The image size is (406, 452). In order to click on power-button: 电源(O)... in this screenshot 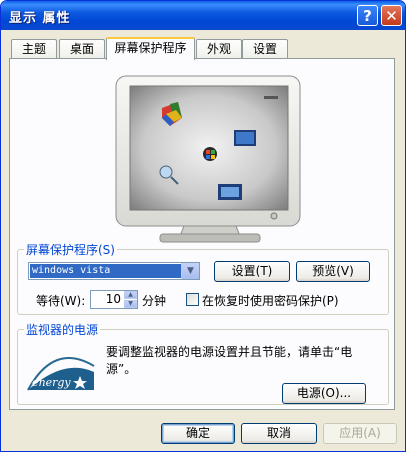, I will do `click(324, 393)`.